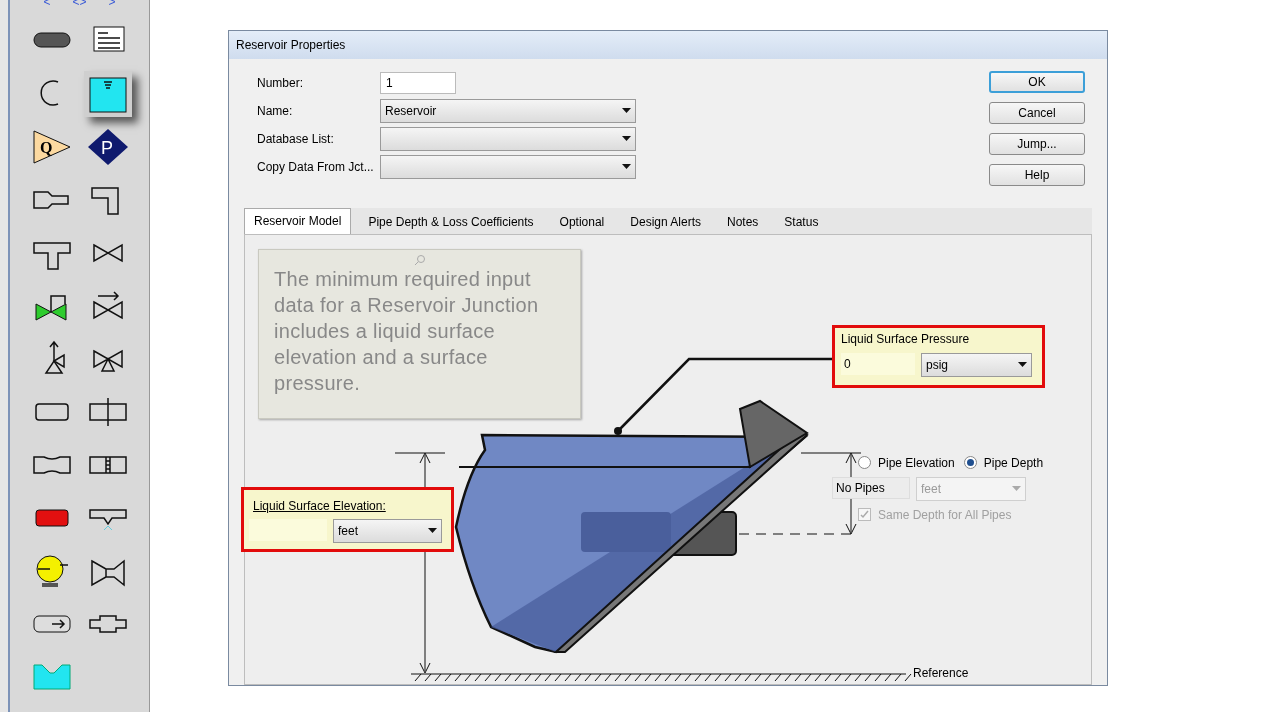 This screenshot has height=712, width=1280. I want to click on tab: Design Alerts, so click(665, 221).